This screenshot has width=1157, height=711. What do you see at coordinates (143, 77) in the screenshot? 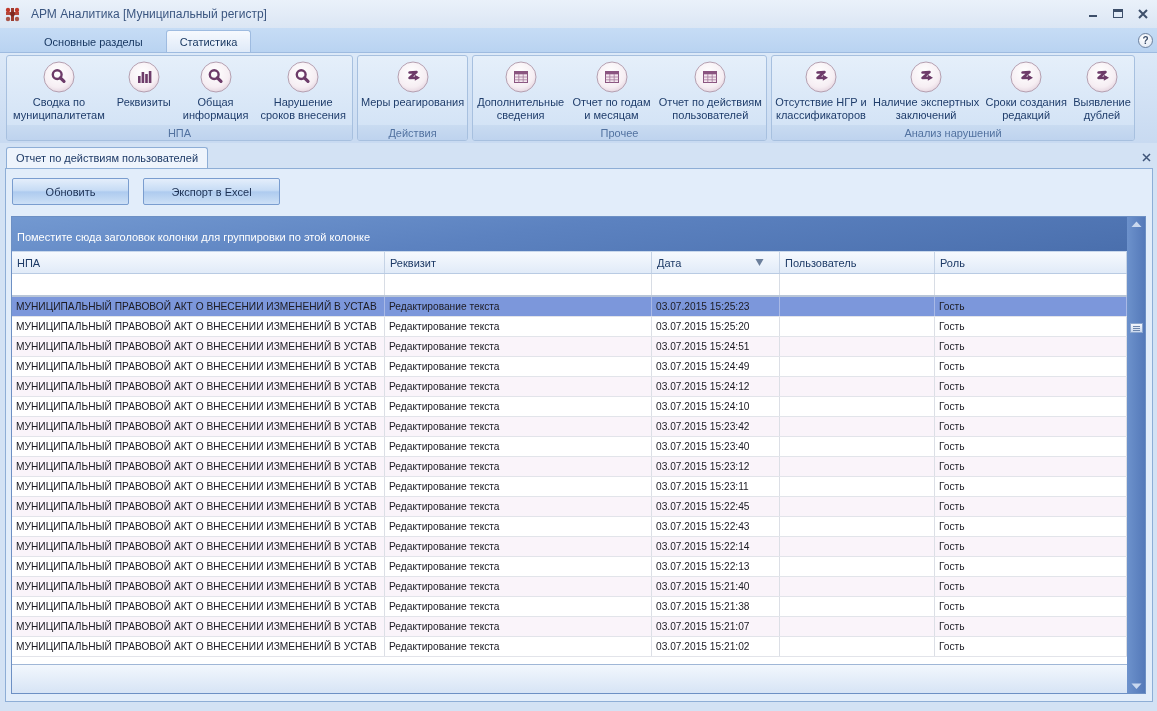
I see `bar-chart-icon` at bounding box center [143, 77].